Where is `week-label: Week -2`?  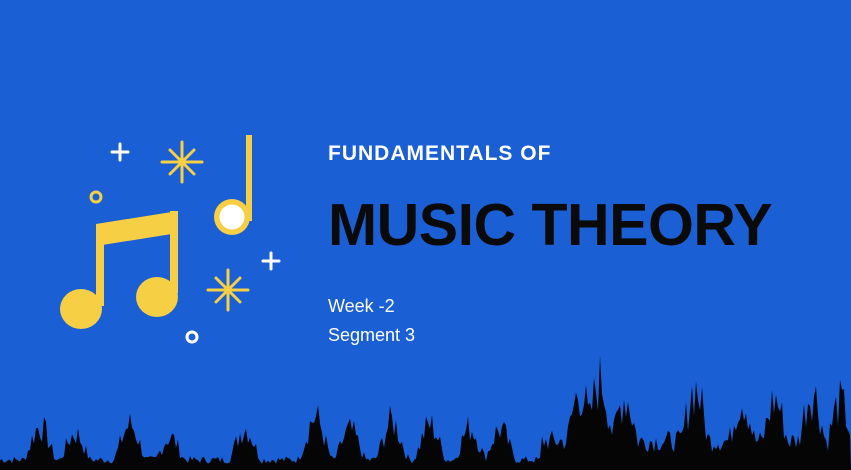 week-label: Week -2 is located at coordinates (361, 306).